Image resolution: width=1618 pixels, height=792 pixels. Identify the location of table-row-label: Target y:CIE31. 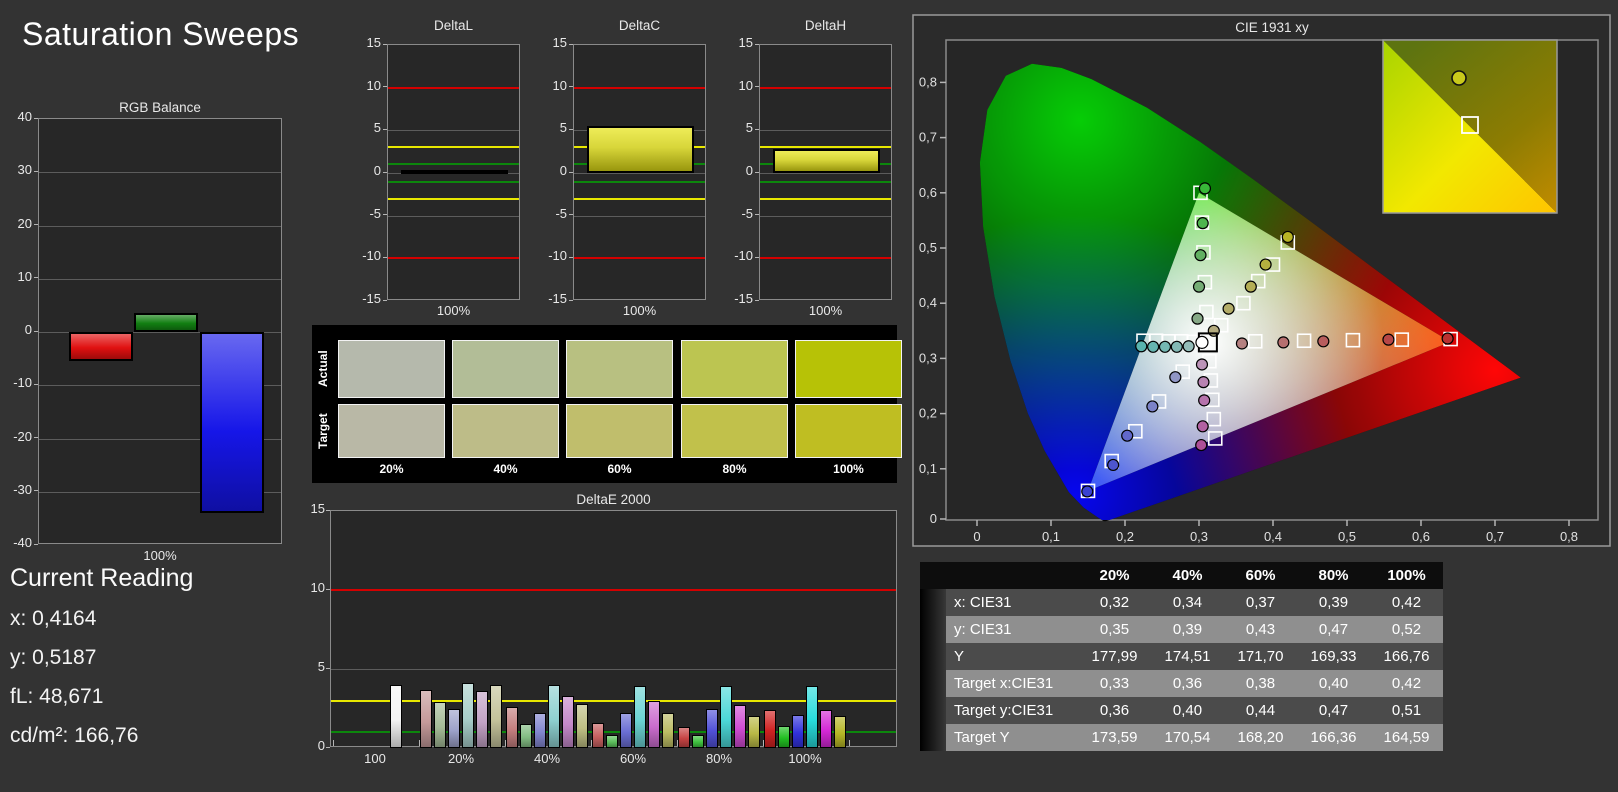
(1012, 710).